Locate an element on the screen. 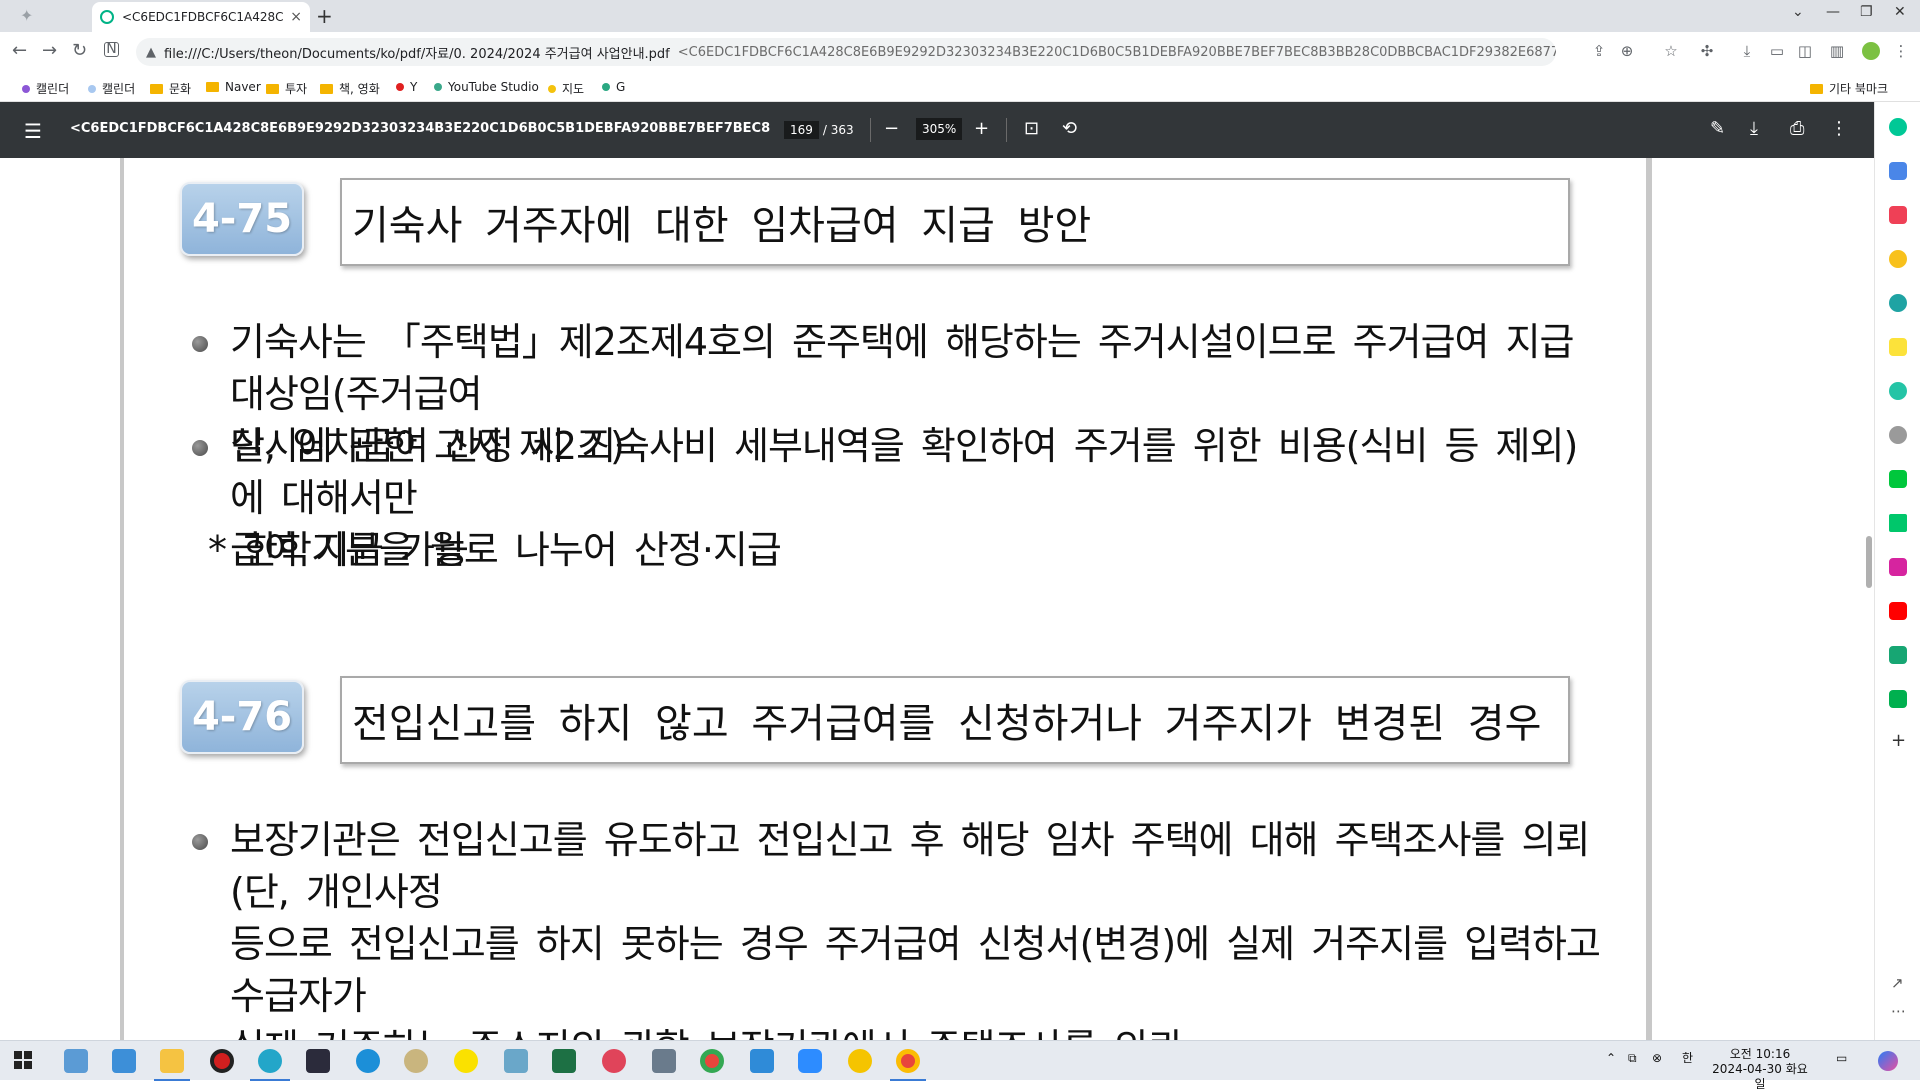 The image size is (1920, 1092). taskbar-files-icon is located at coordinates (76, 1061).